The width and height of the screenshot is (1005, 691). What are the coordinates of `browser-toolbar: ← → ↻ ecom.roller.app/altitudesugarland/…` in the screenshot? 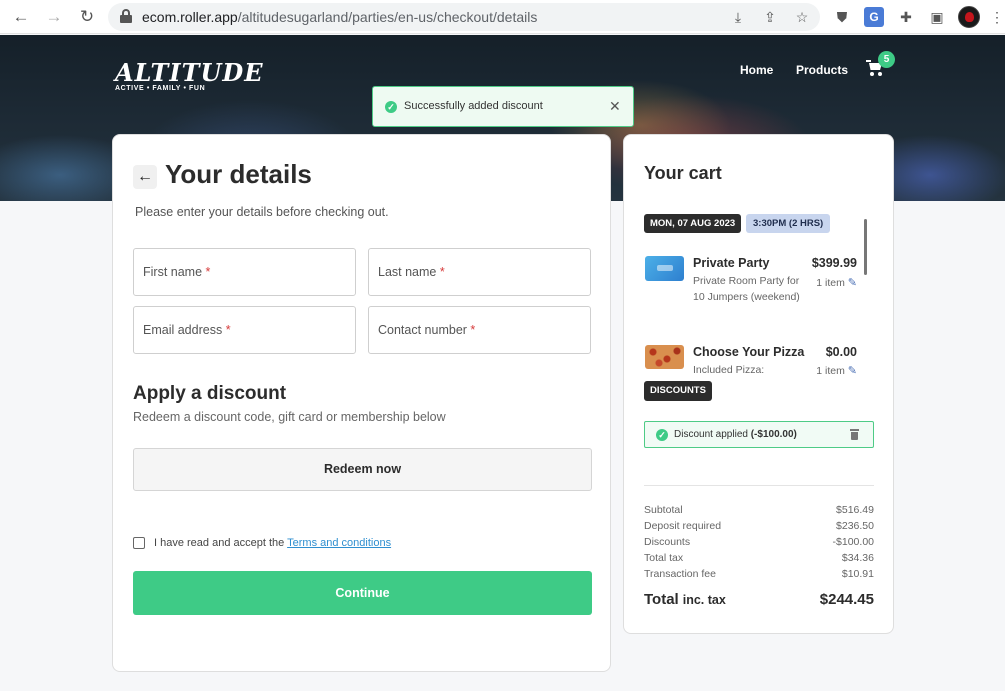 It's located at (502, 17).